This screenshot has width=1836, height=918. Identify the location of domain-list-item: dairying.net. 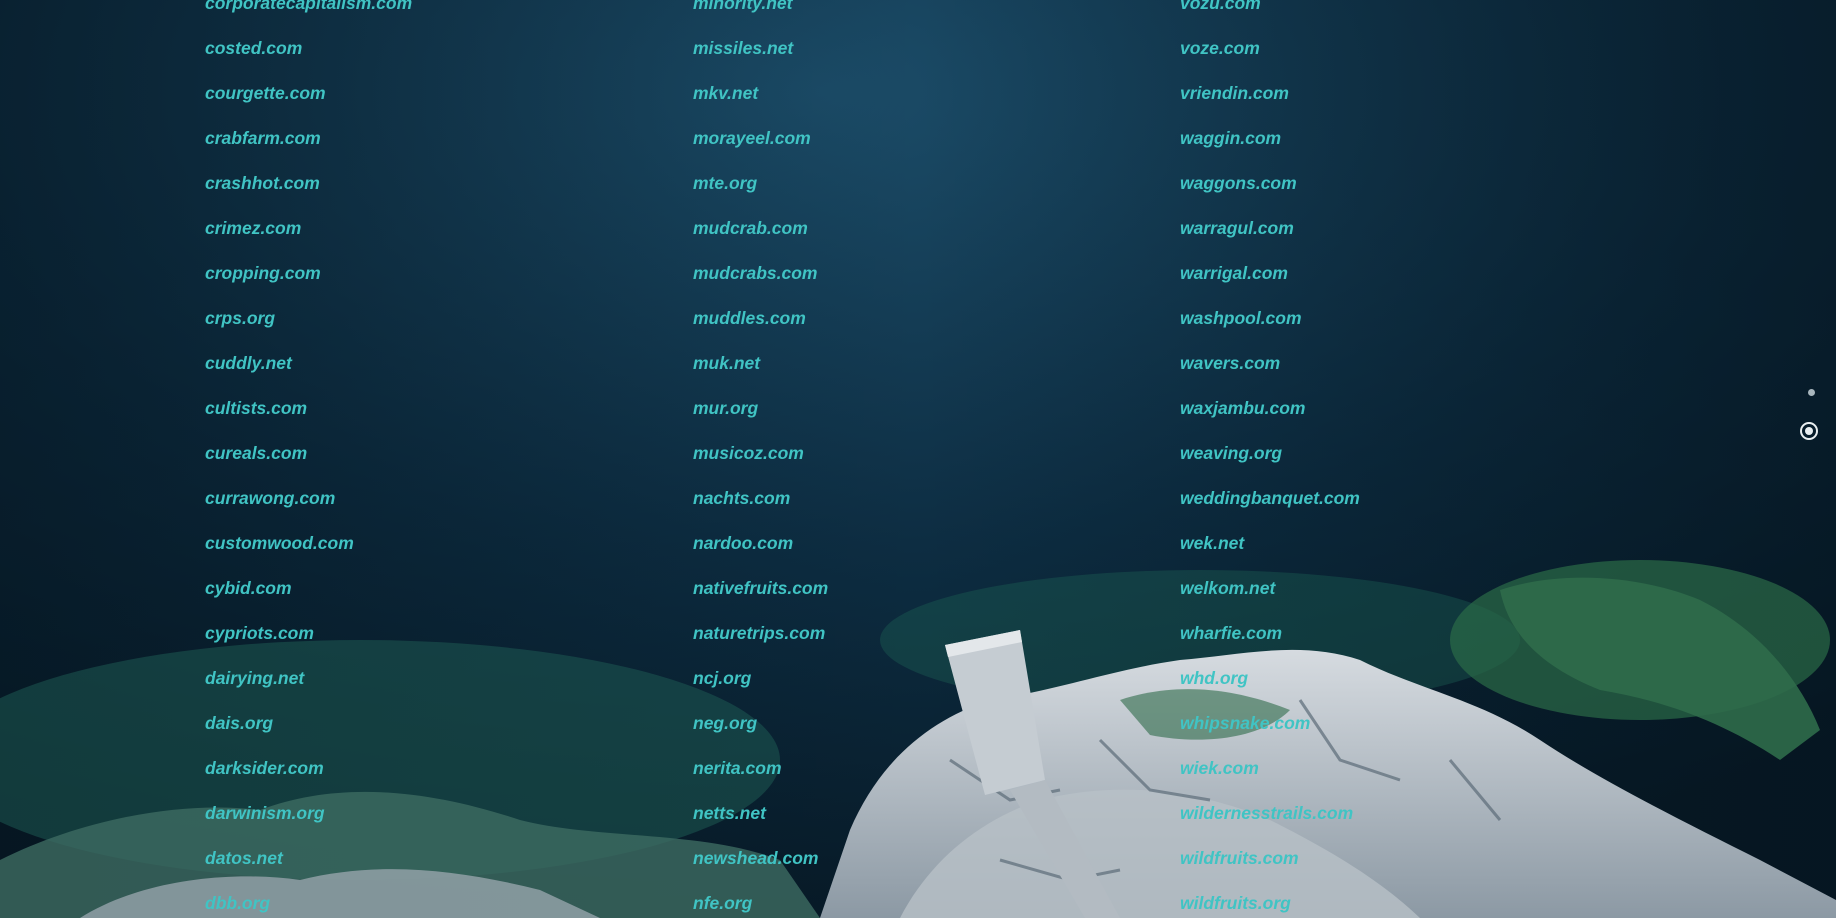
(254, 678).